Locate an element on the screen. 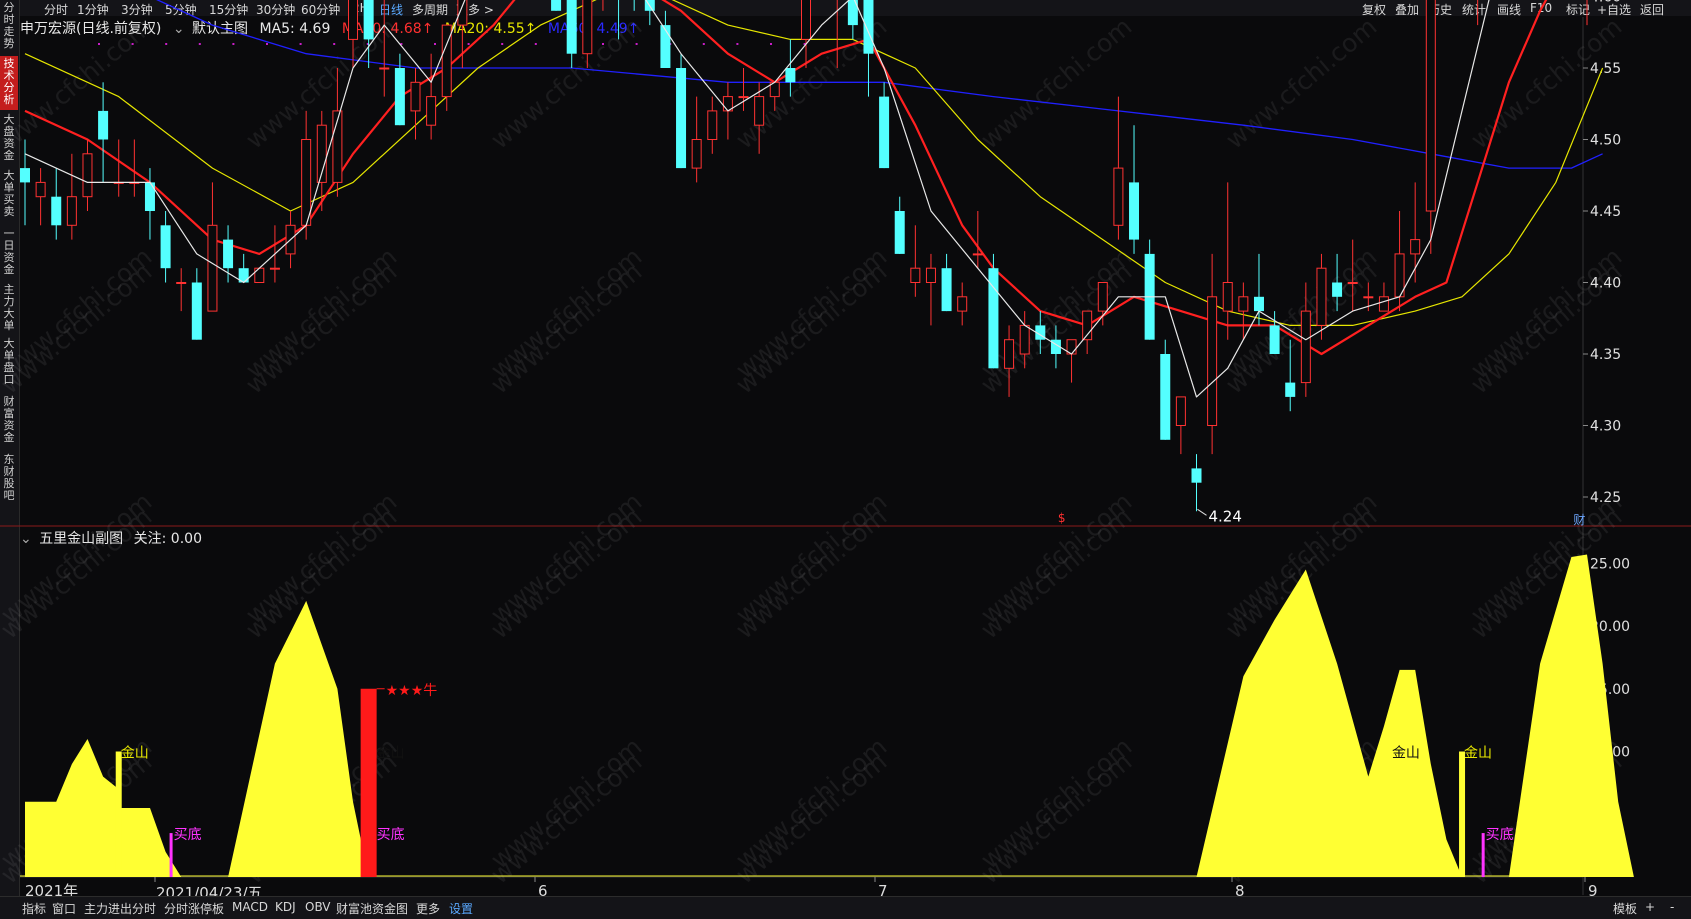 This screenshot has height=919, width=1691. y-tick-label: 4.60 is located at coordinates (1605, 3).